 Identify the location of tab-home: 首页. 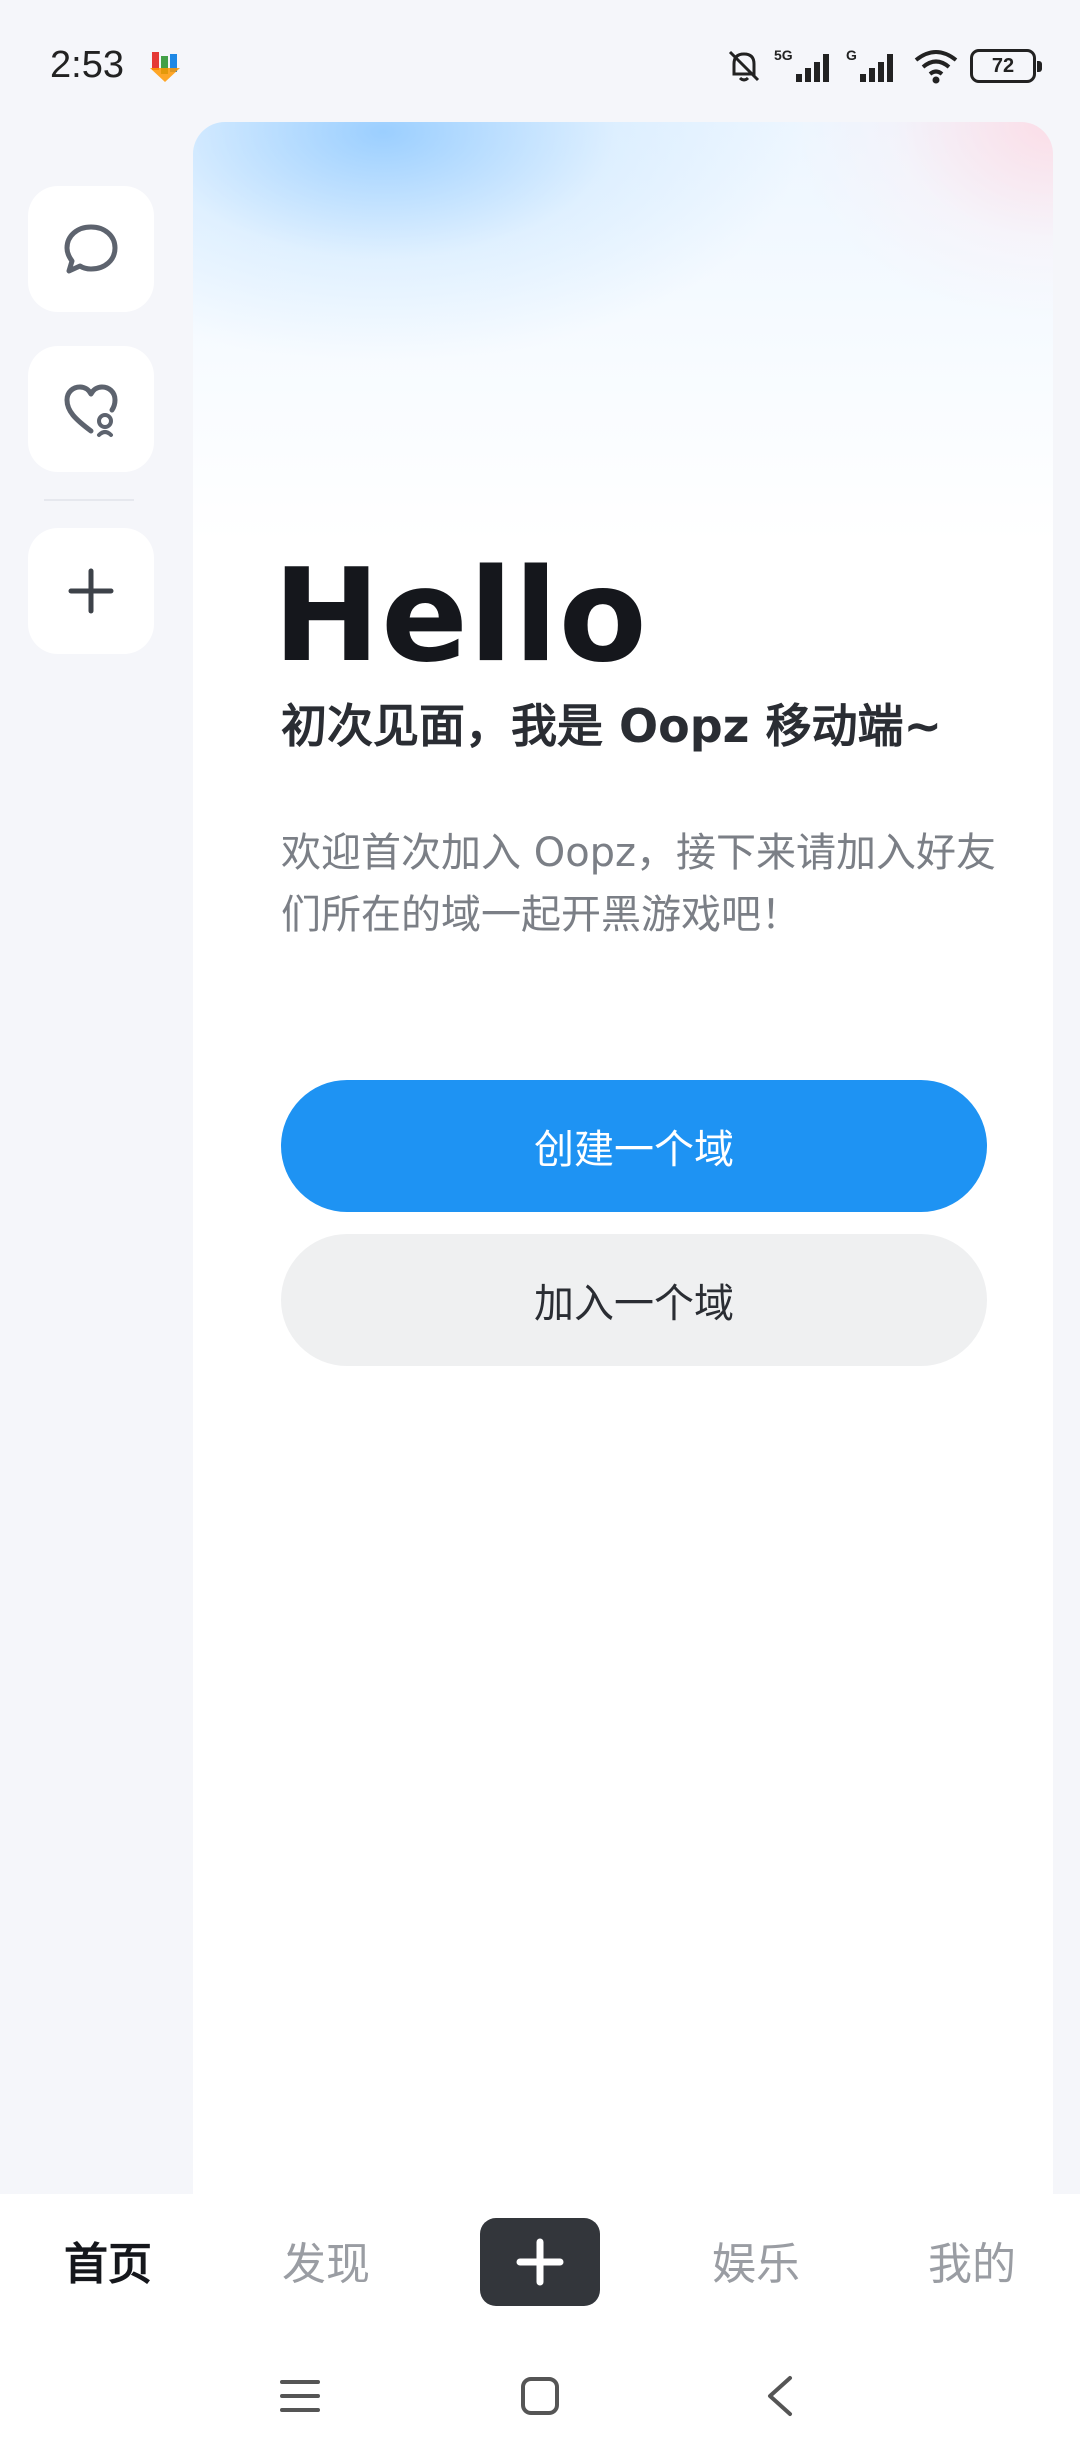
(108, 2260).